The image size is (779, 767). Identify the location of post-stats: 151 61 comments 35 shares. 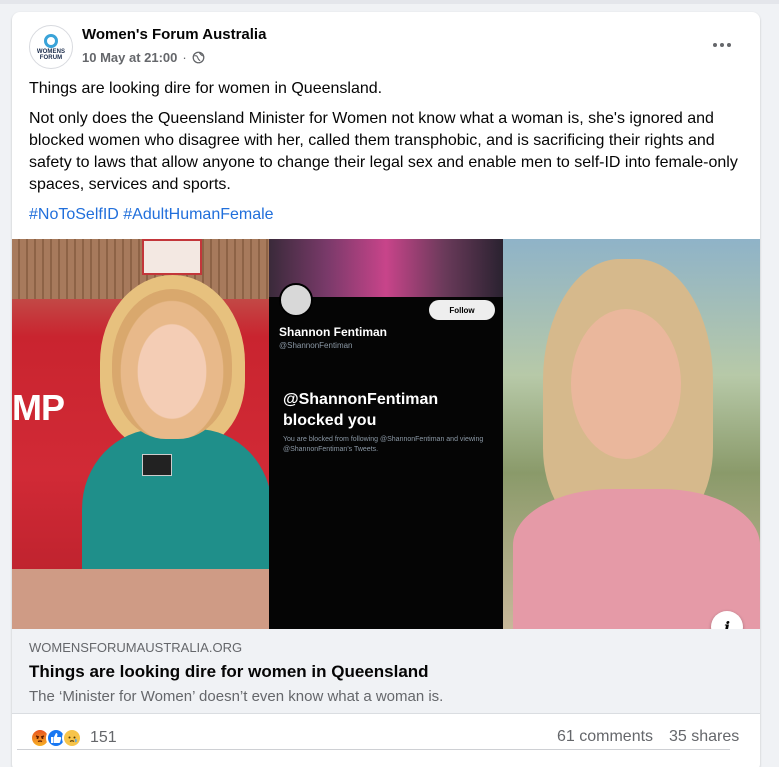
(386, 737).